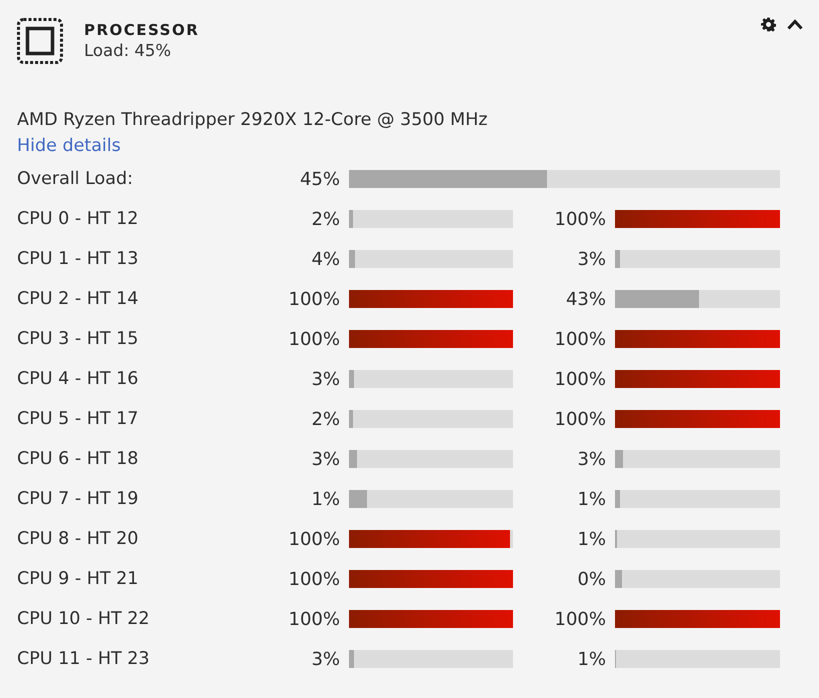 The image size is (819, 698). What do you see at coordinates (78, 419) in the screenshot?
I see `core-label: CPU 5 - HT 17` at bounding box center [78, 419].